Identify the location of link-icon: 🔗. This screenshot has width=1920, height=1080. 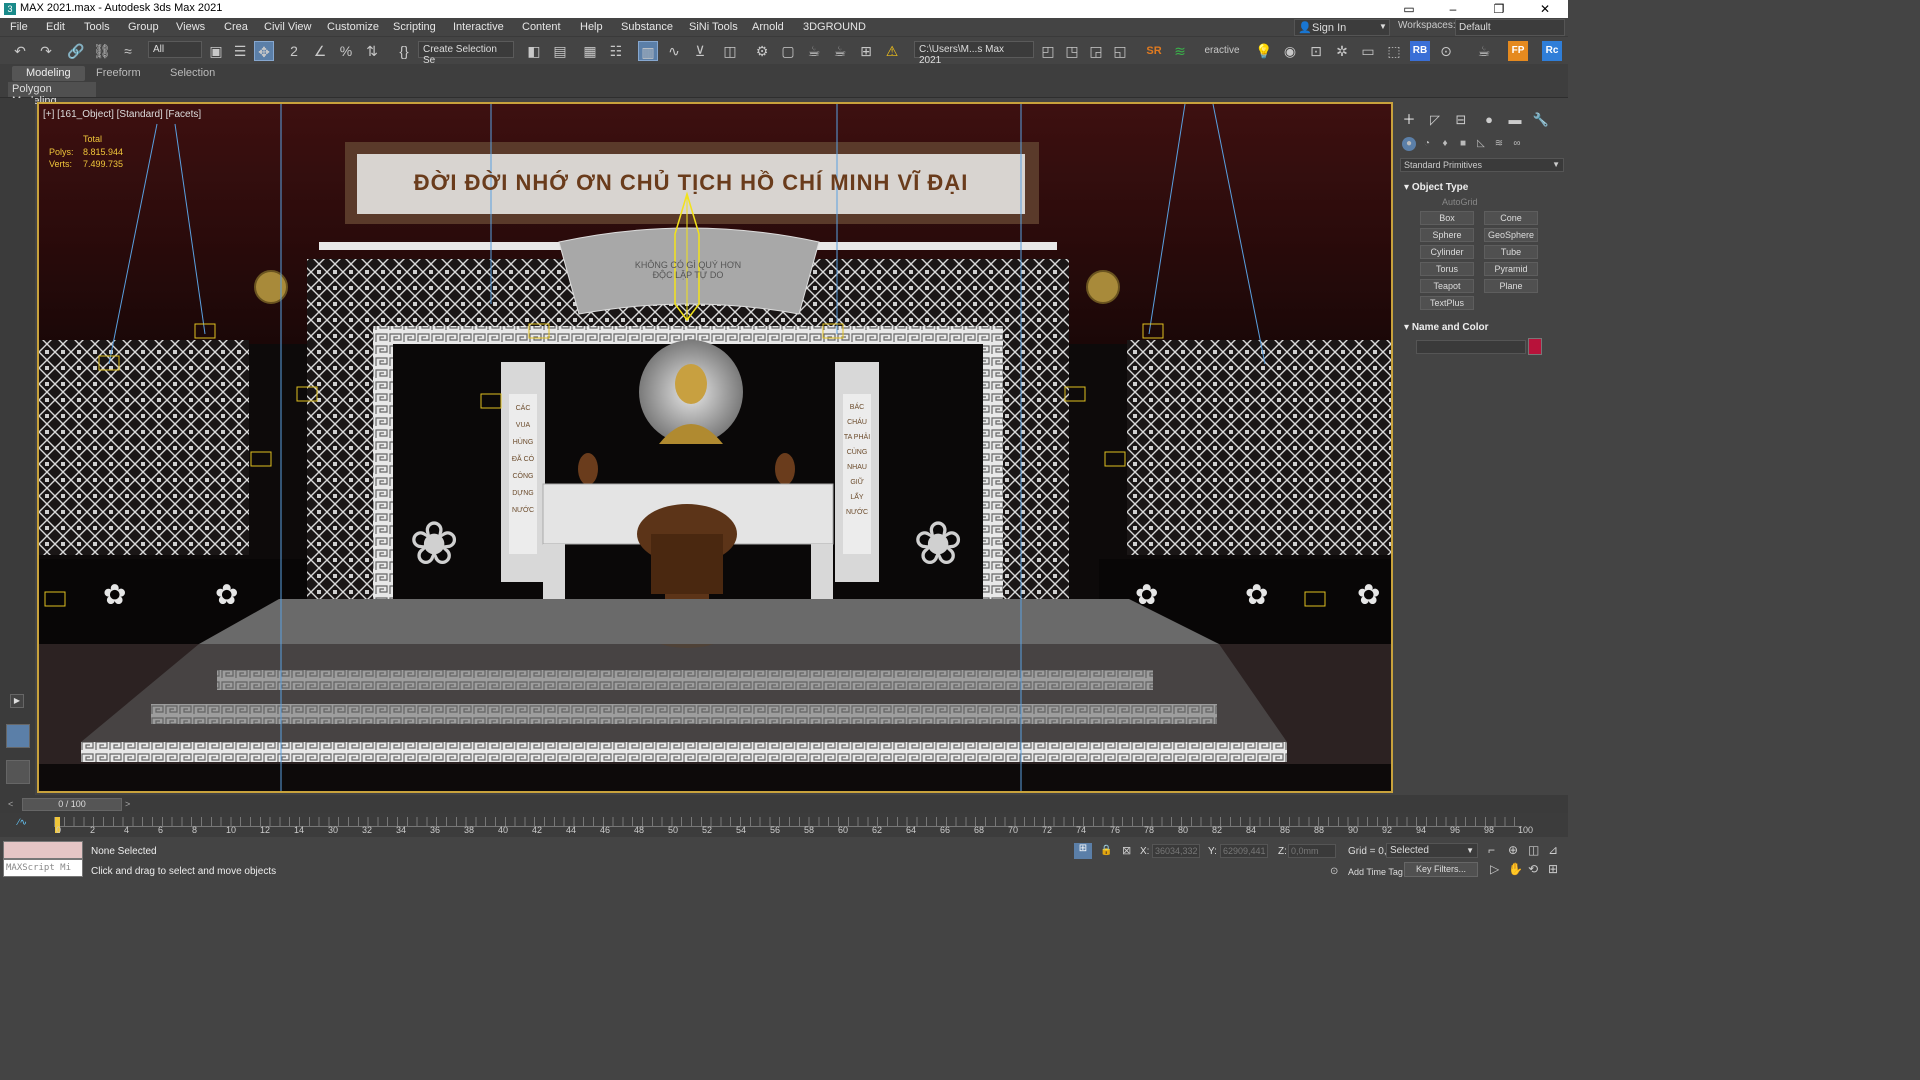
(76, 51).